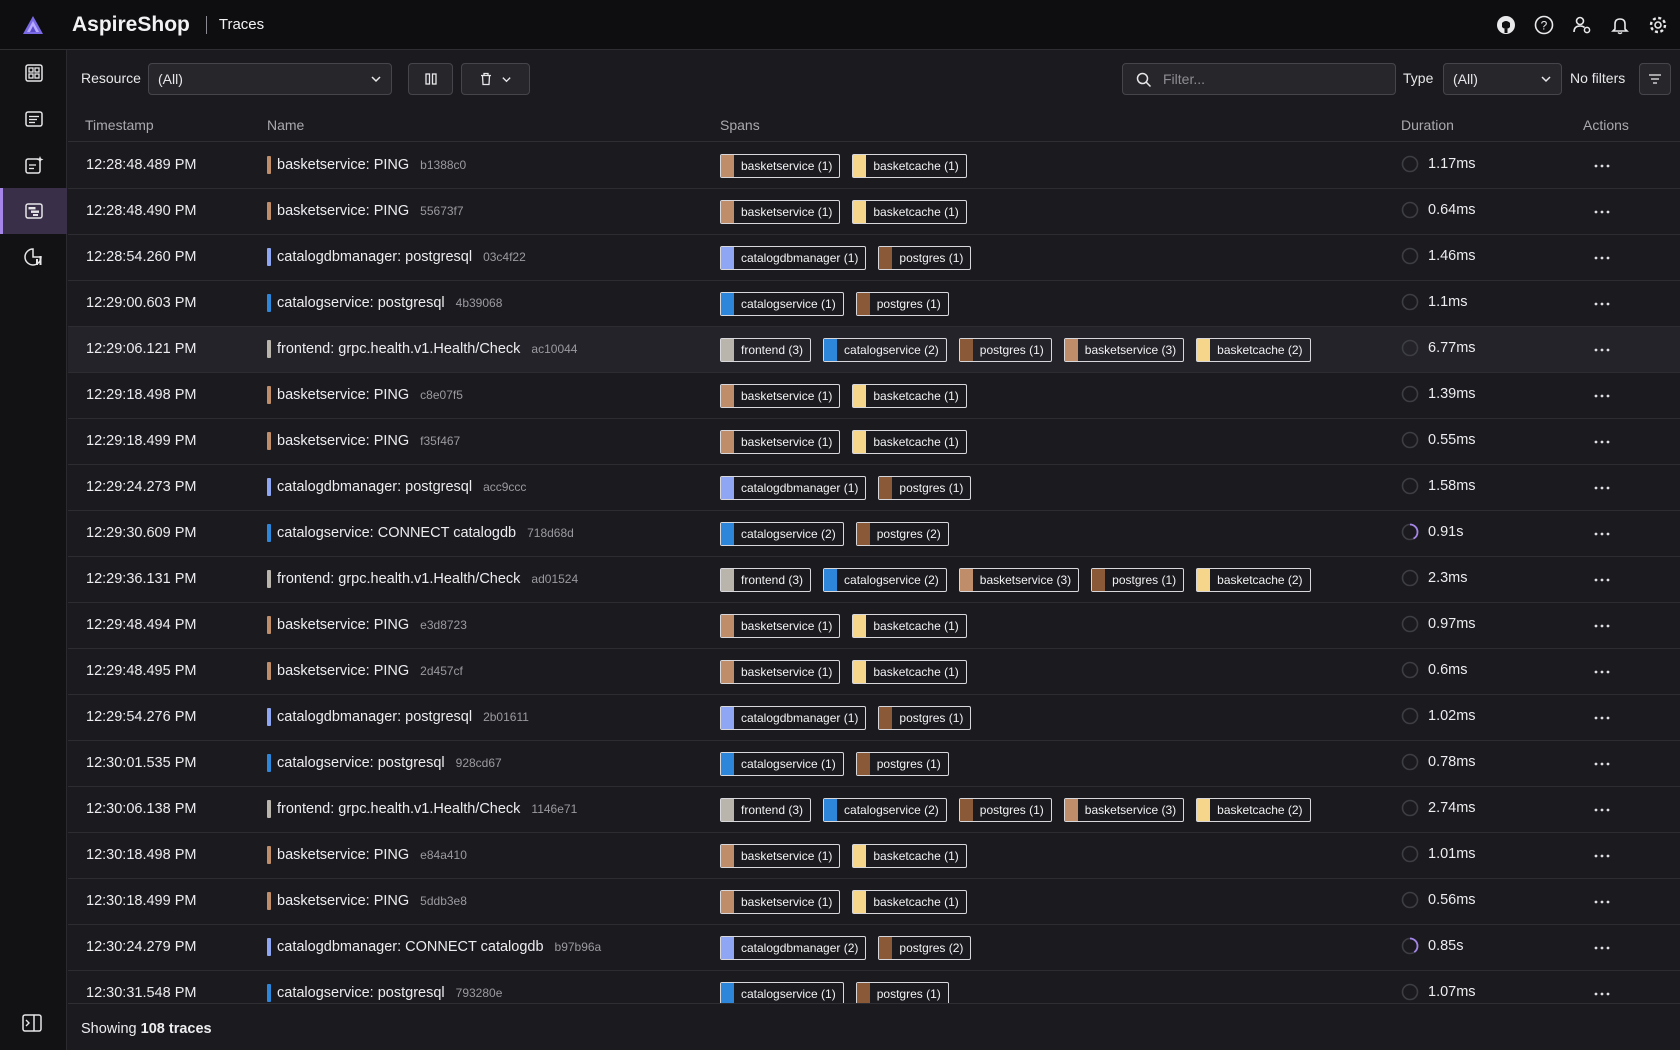 The image size is (1680, 1050). I want to click on resource-select: (All), so click(270, 79).